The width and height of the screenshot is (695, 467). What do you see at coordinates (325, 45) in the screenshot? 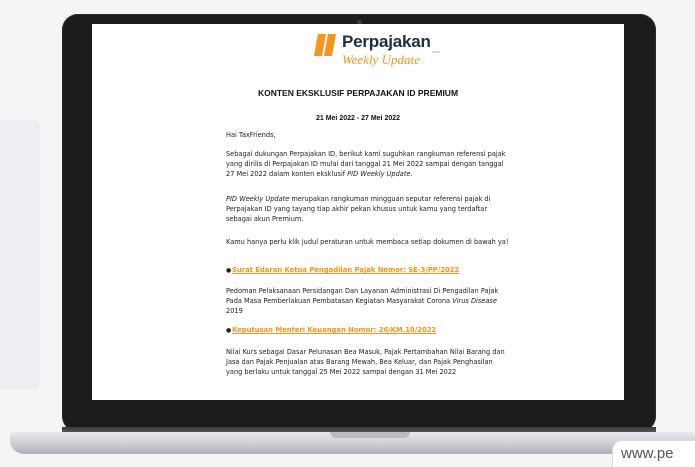
I see `logo-mark-icon` at bounding box center [325, 45].